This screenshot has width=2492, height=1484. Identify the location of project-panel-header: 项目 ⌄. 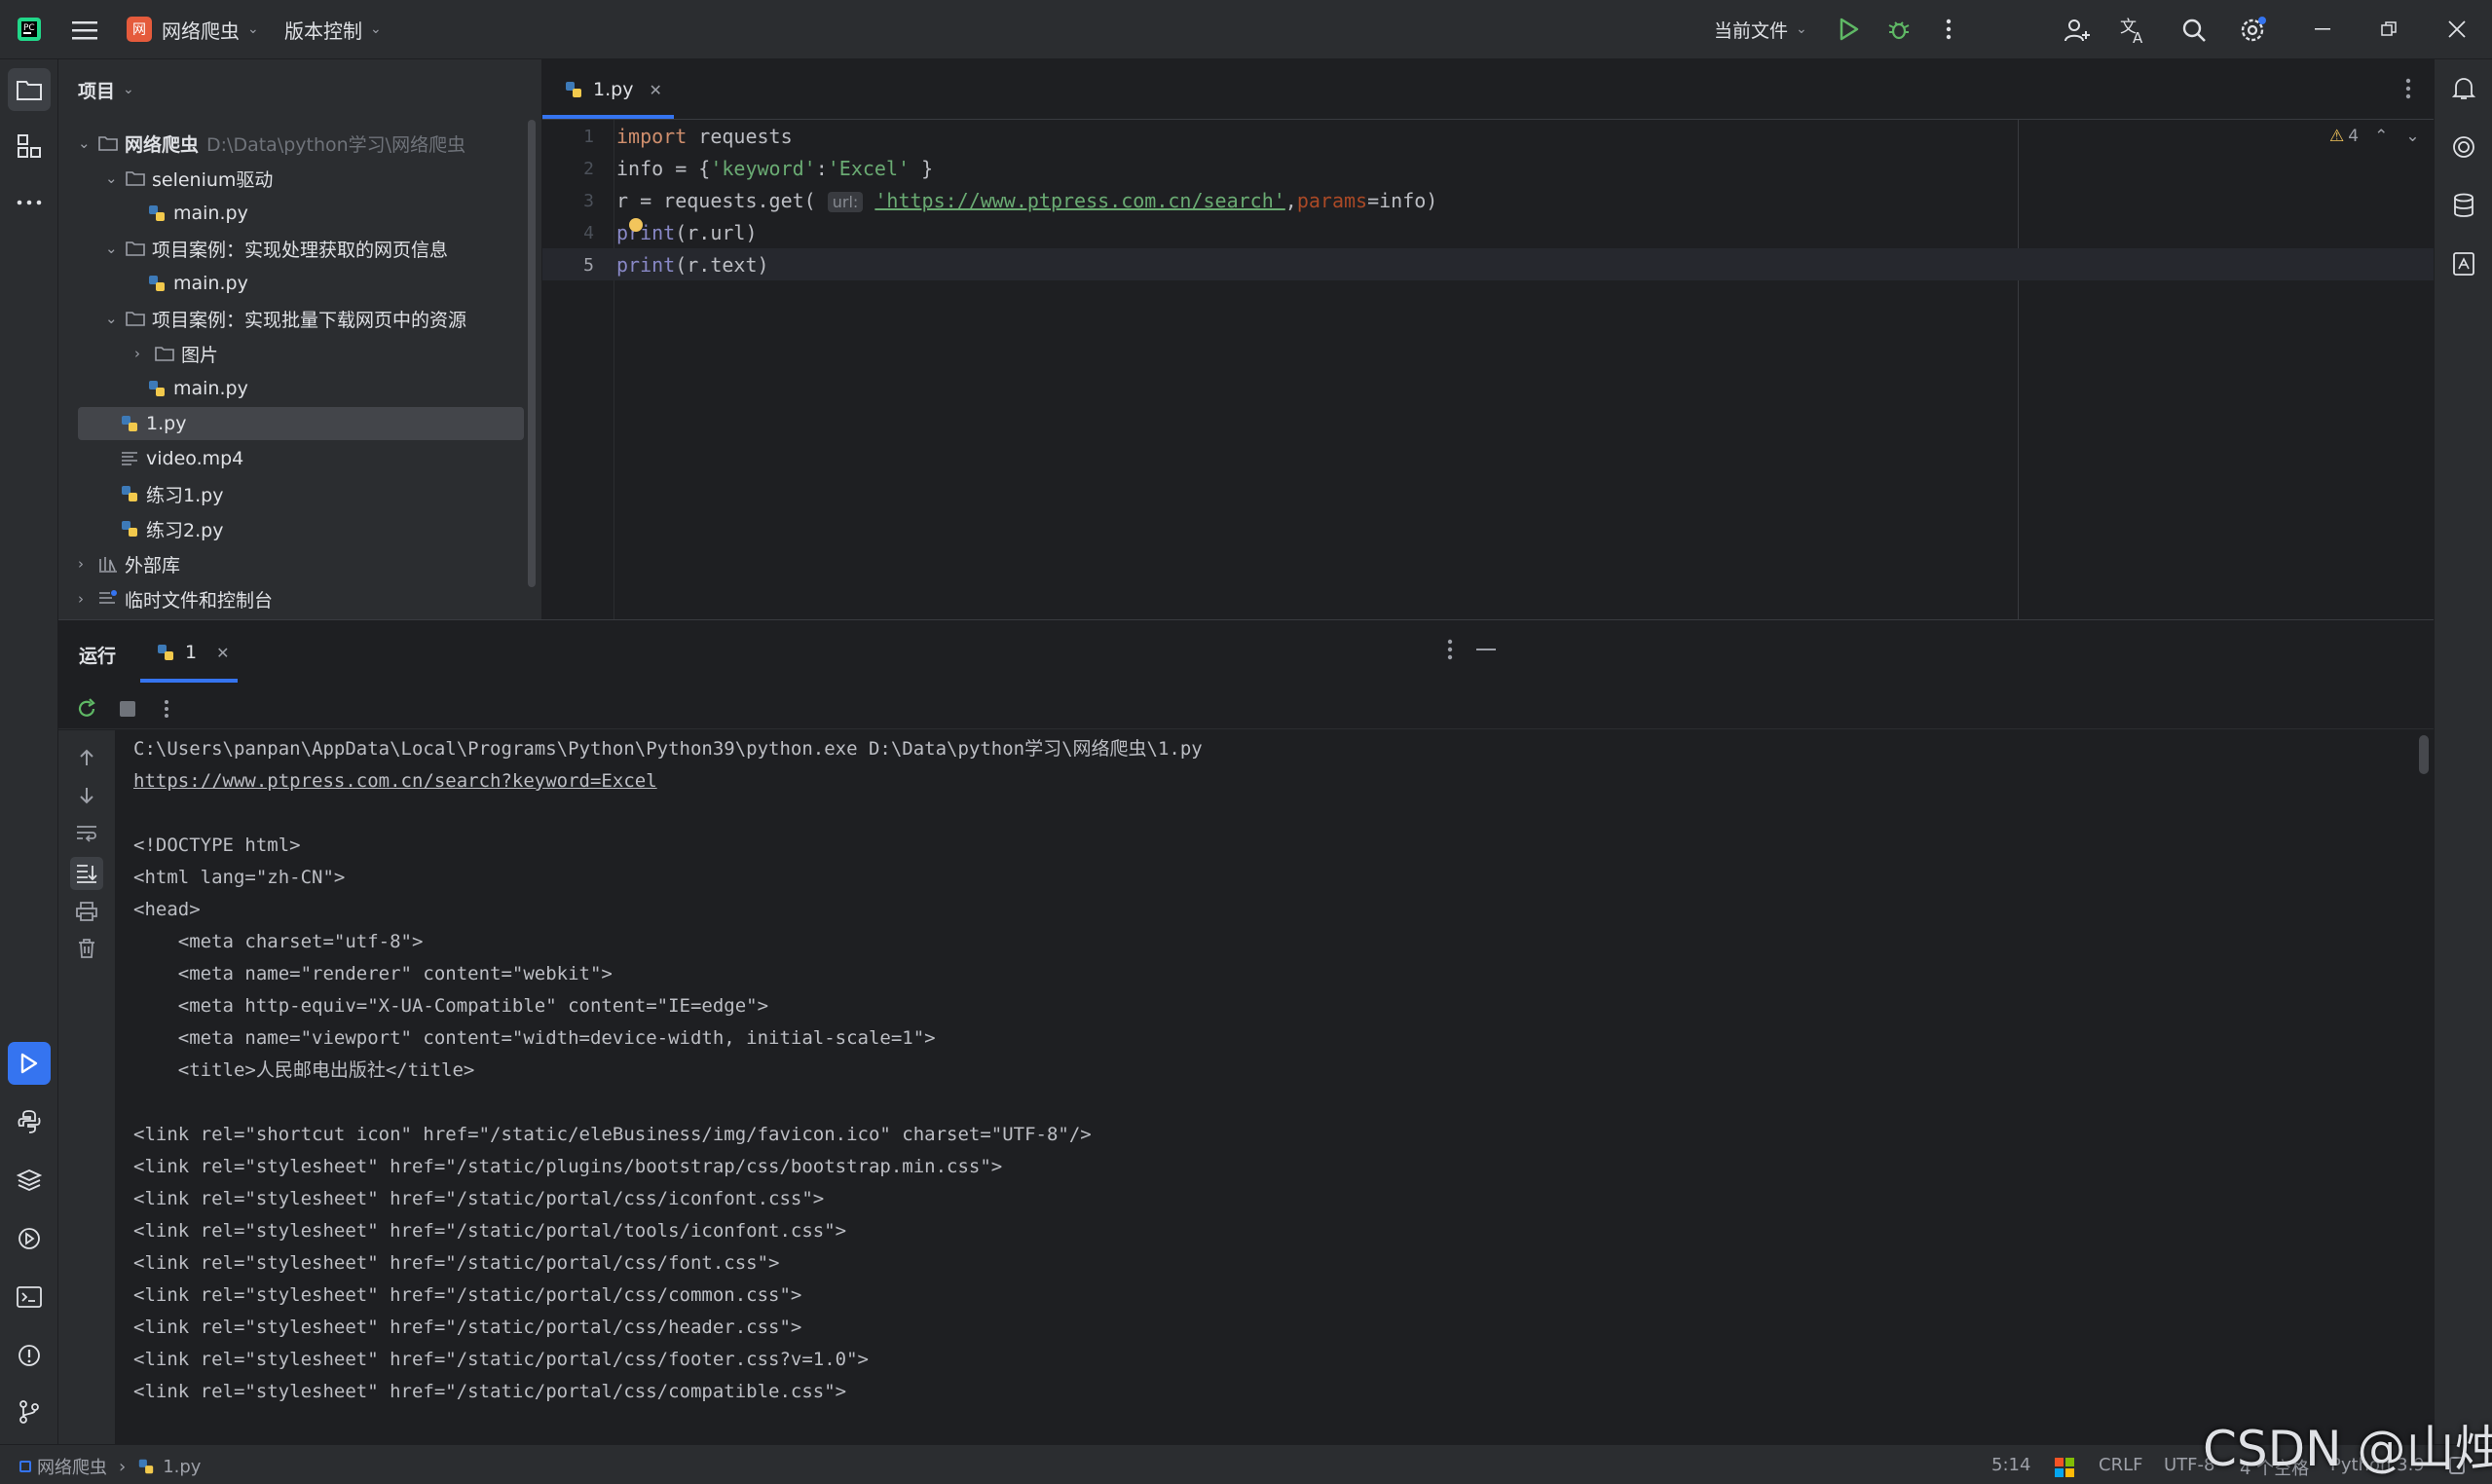
(106, 89).